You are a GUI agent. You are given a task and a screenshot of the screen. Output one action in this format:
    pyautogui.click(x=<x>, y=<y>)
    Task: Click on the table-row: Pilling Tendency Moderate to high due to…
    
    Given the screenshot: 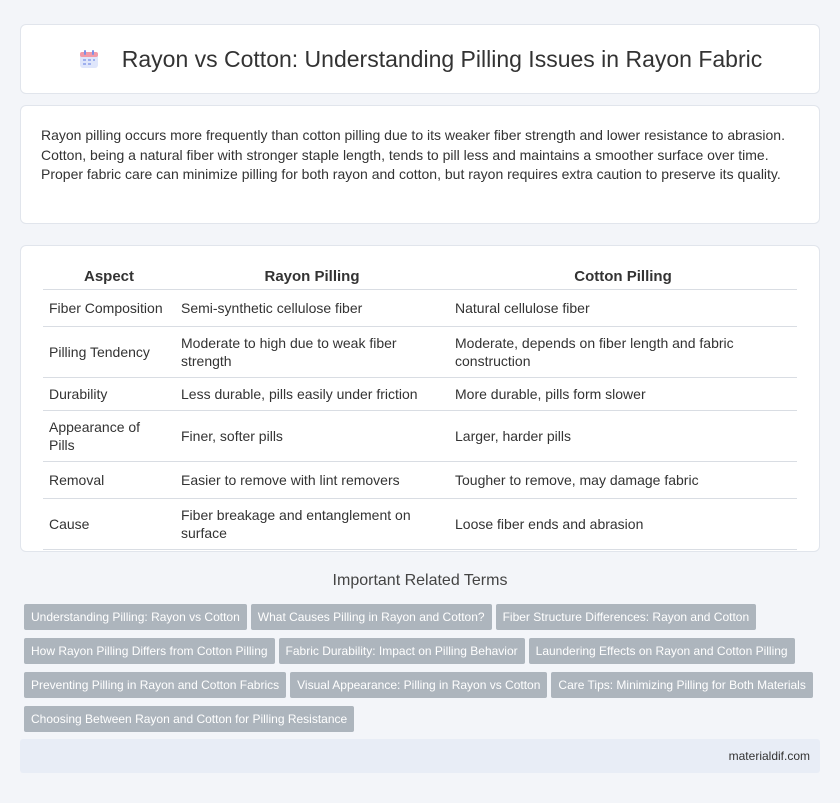 What is the action you would take?
    pyautogui.click(x=420, y=352)
    